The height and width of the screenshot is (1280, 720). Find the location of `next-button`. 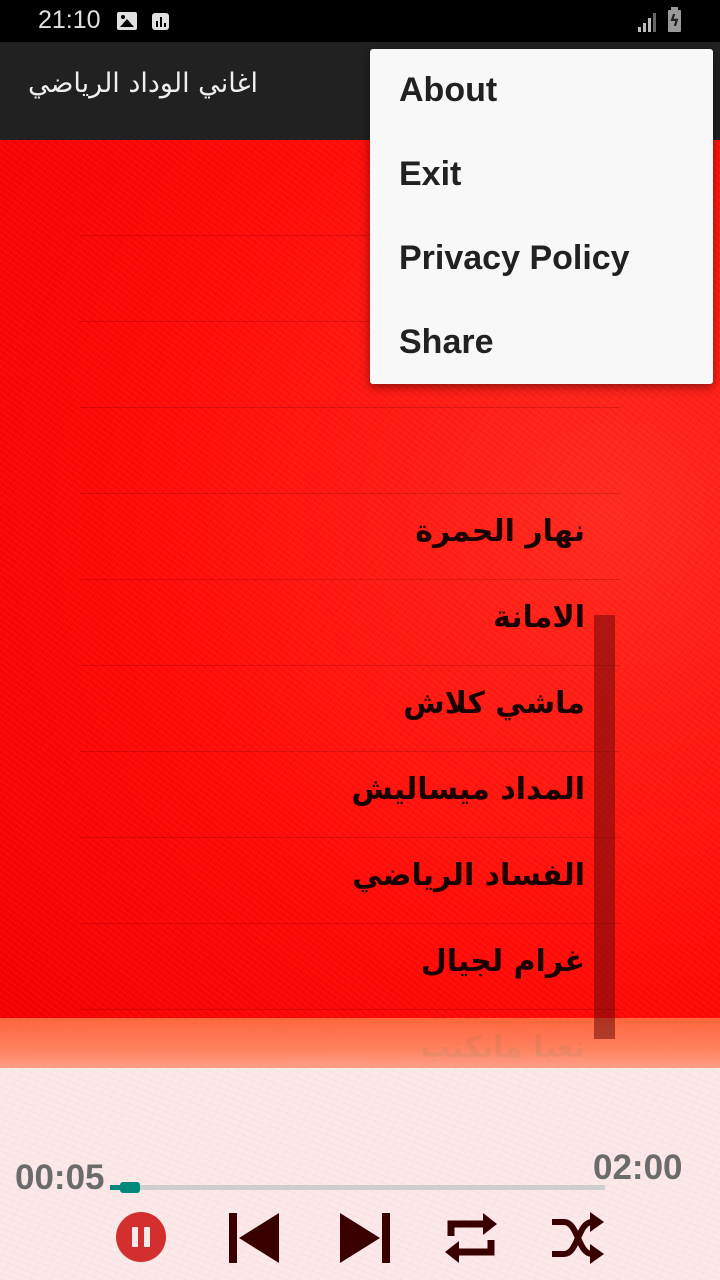

next-button is located at coordinates (365, 1238).